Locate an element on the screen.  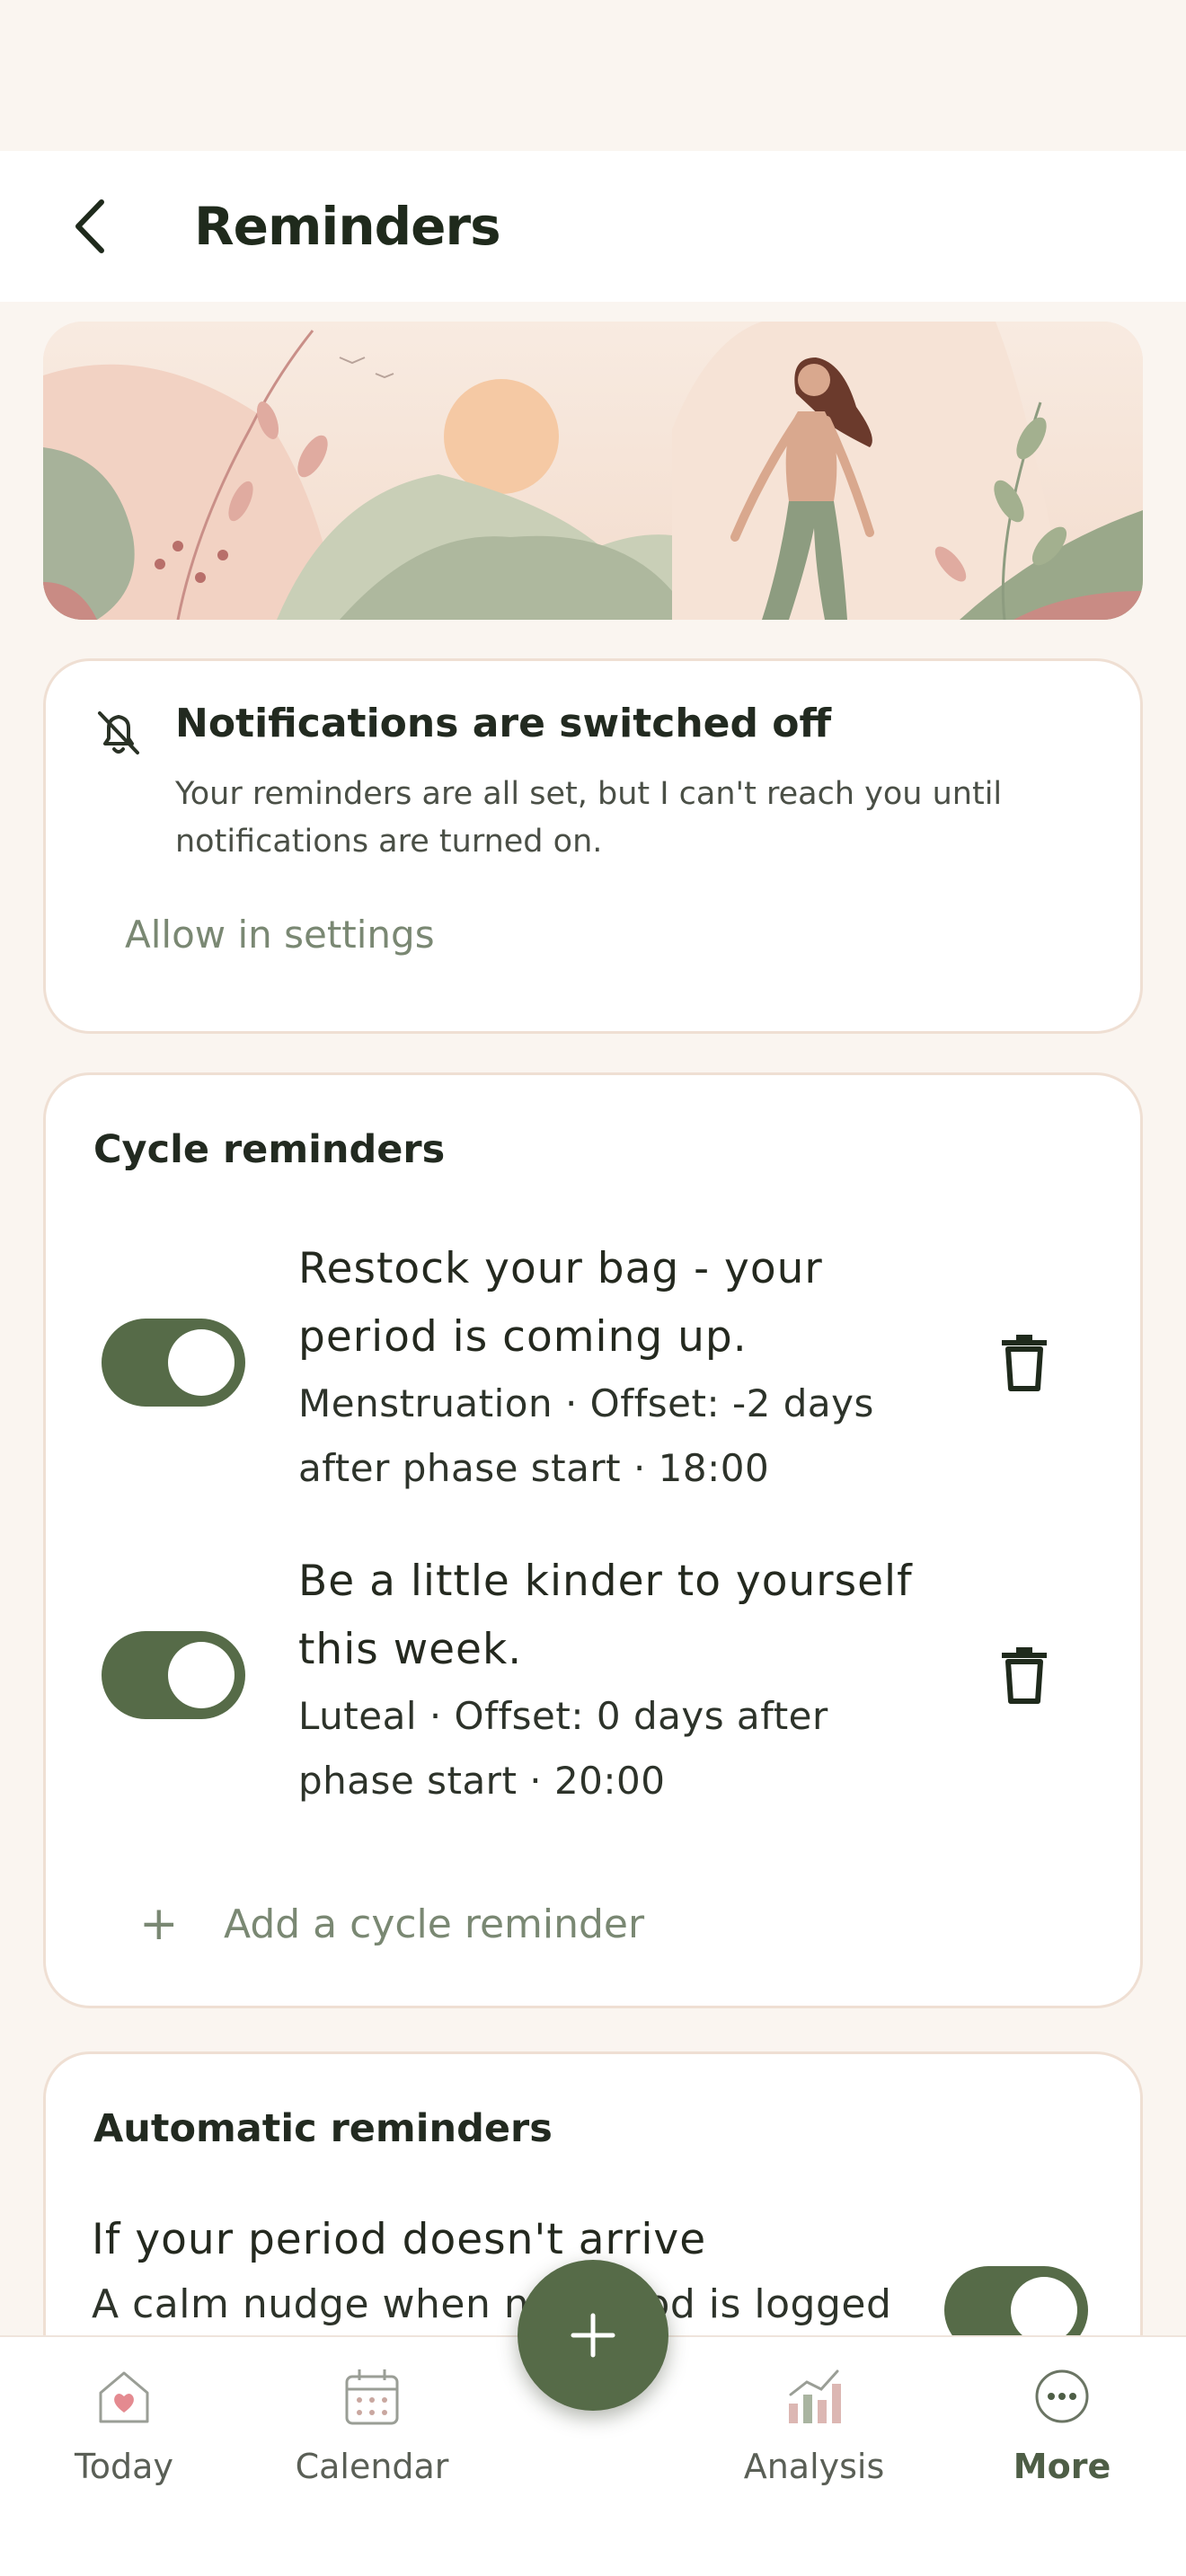
hero-illustration is located at coordinates (593, 471).